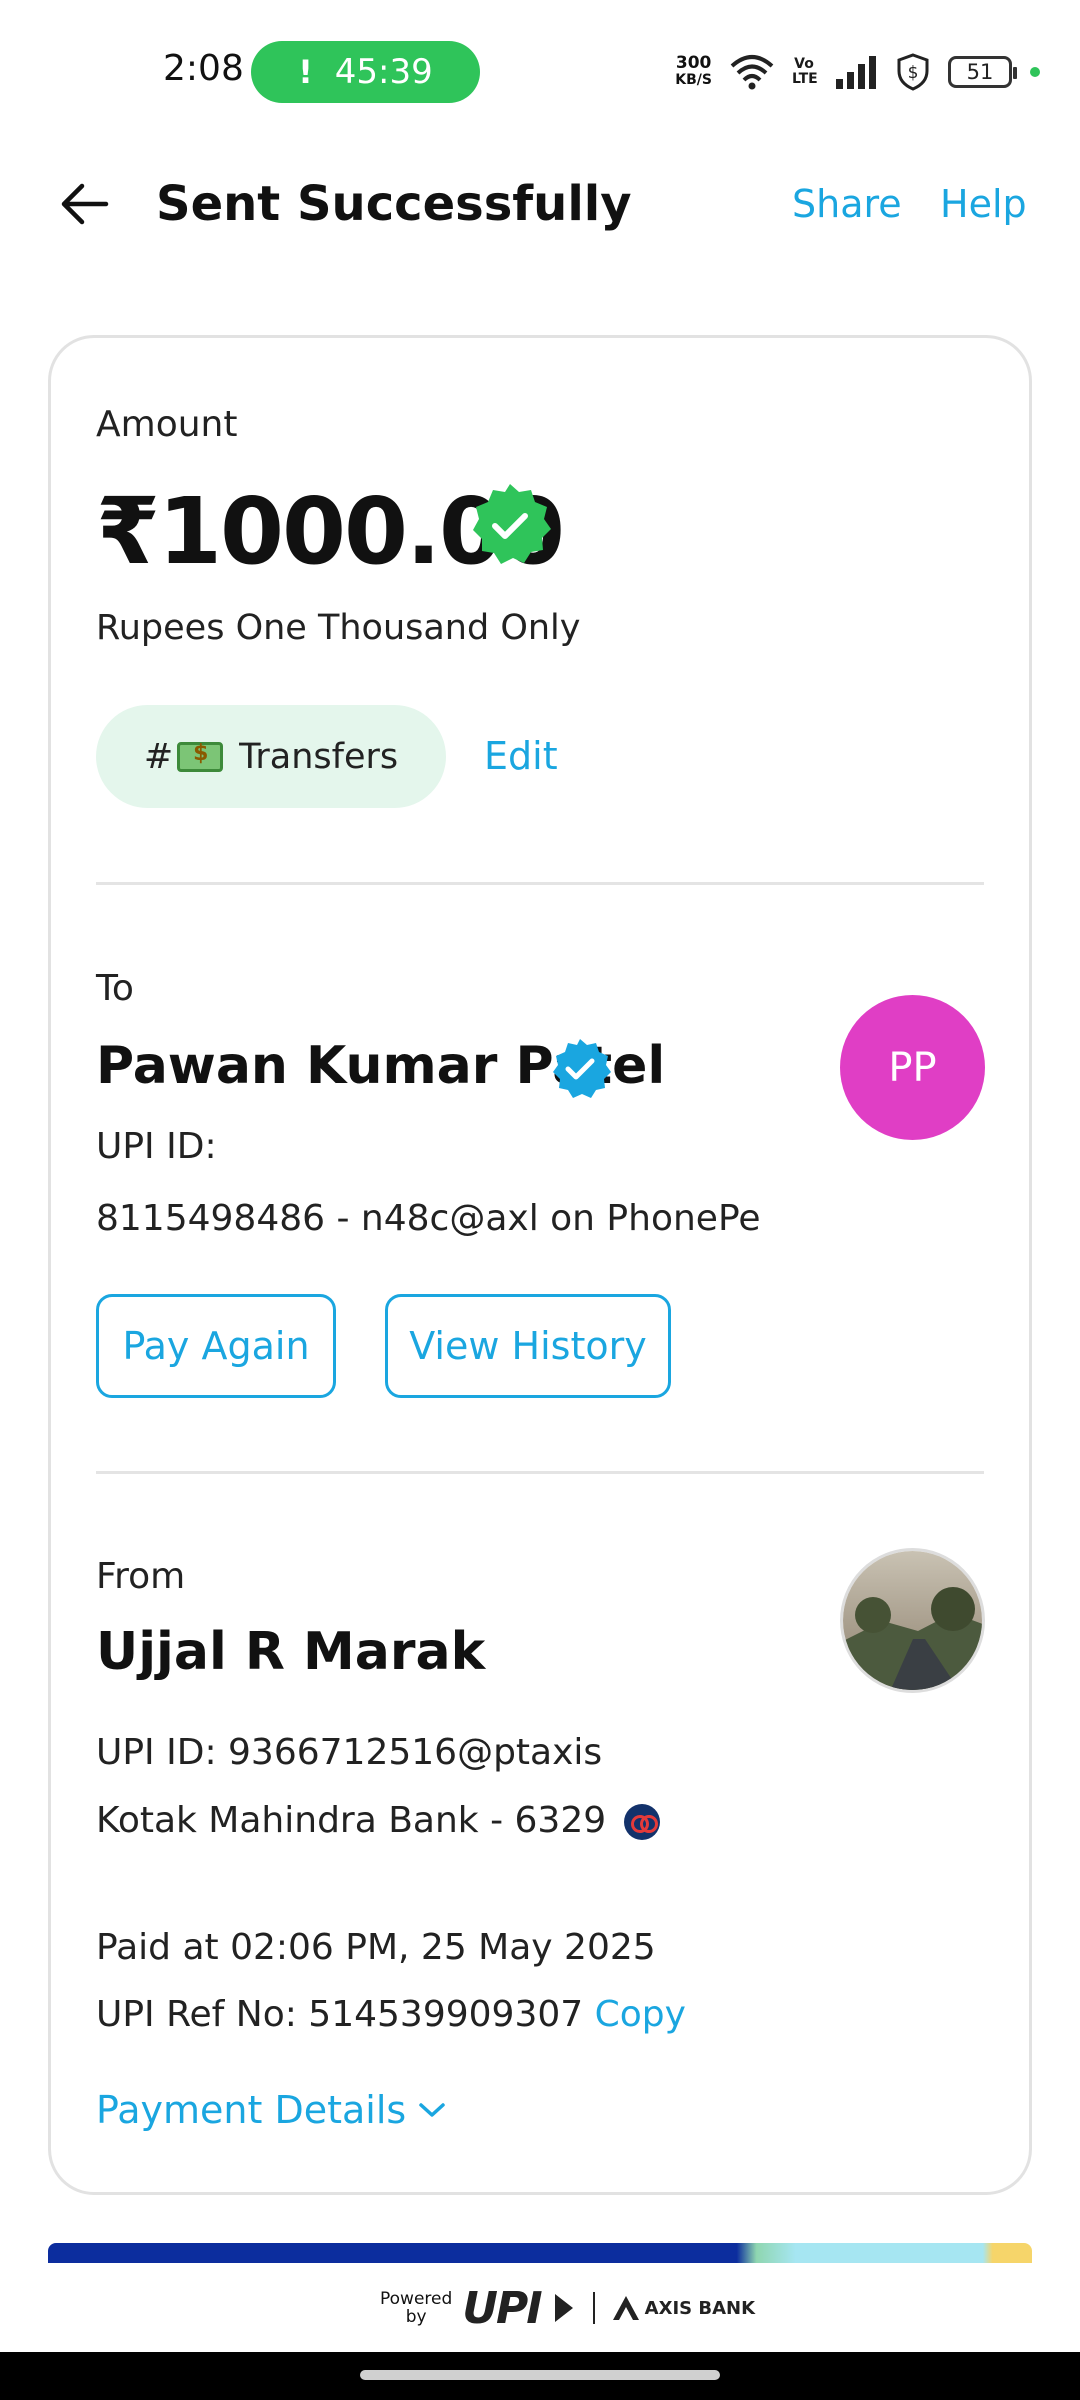 This screenshot has width=1080, height=2400. What do you see at coordinates (378, 1820) in the screenshot?
I see `sender-bank: Kotak Mahindra Bank - 6329` at bounding box center [378, 1820].